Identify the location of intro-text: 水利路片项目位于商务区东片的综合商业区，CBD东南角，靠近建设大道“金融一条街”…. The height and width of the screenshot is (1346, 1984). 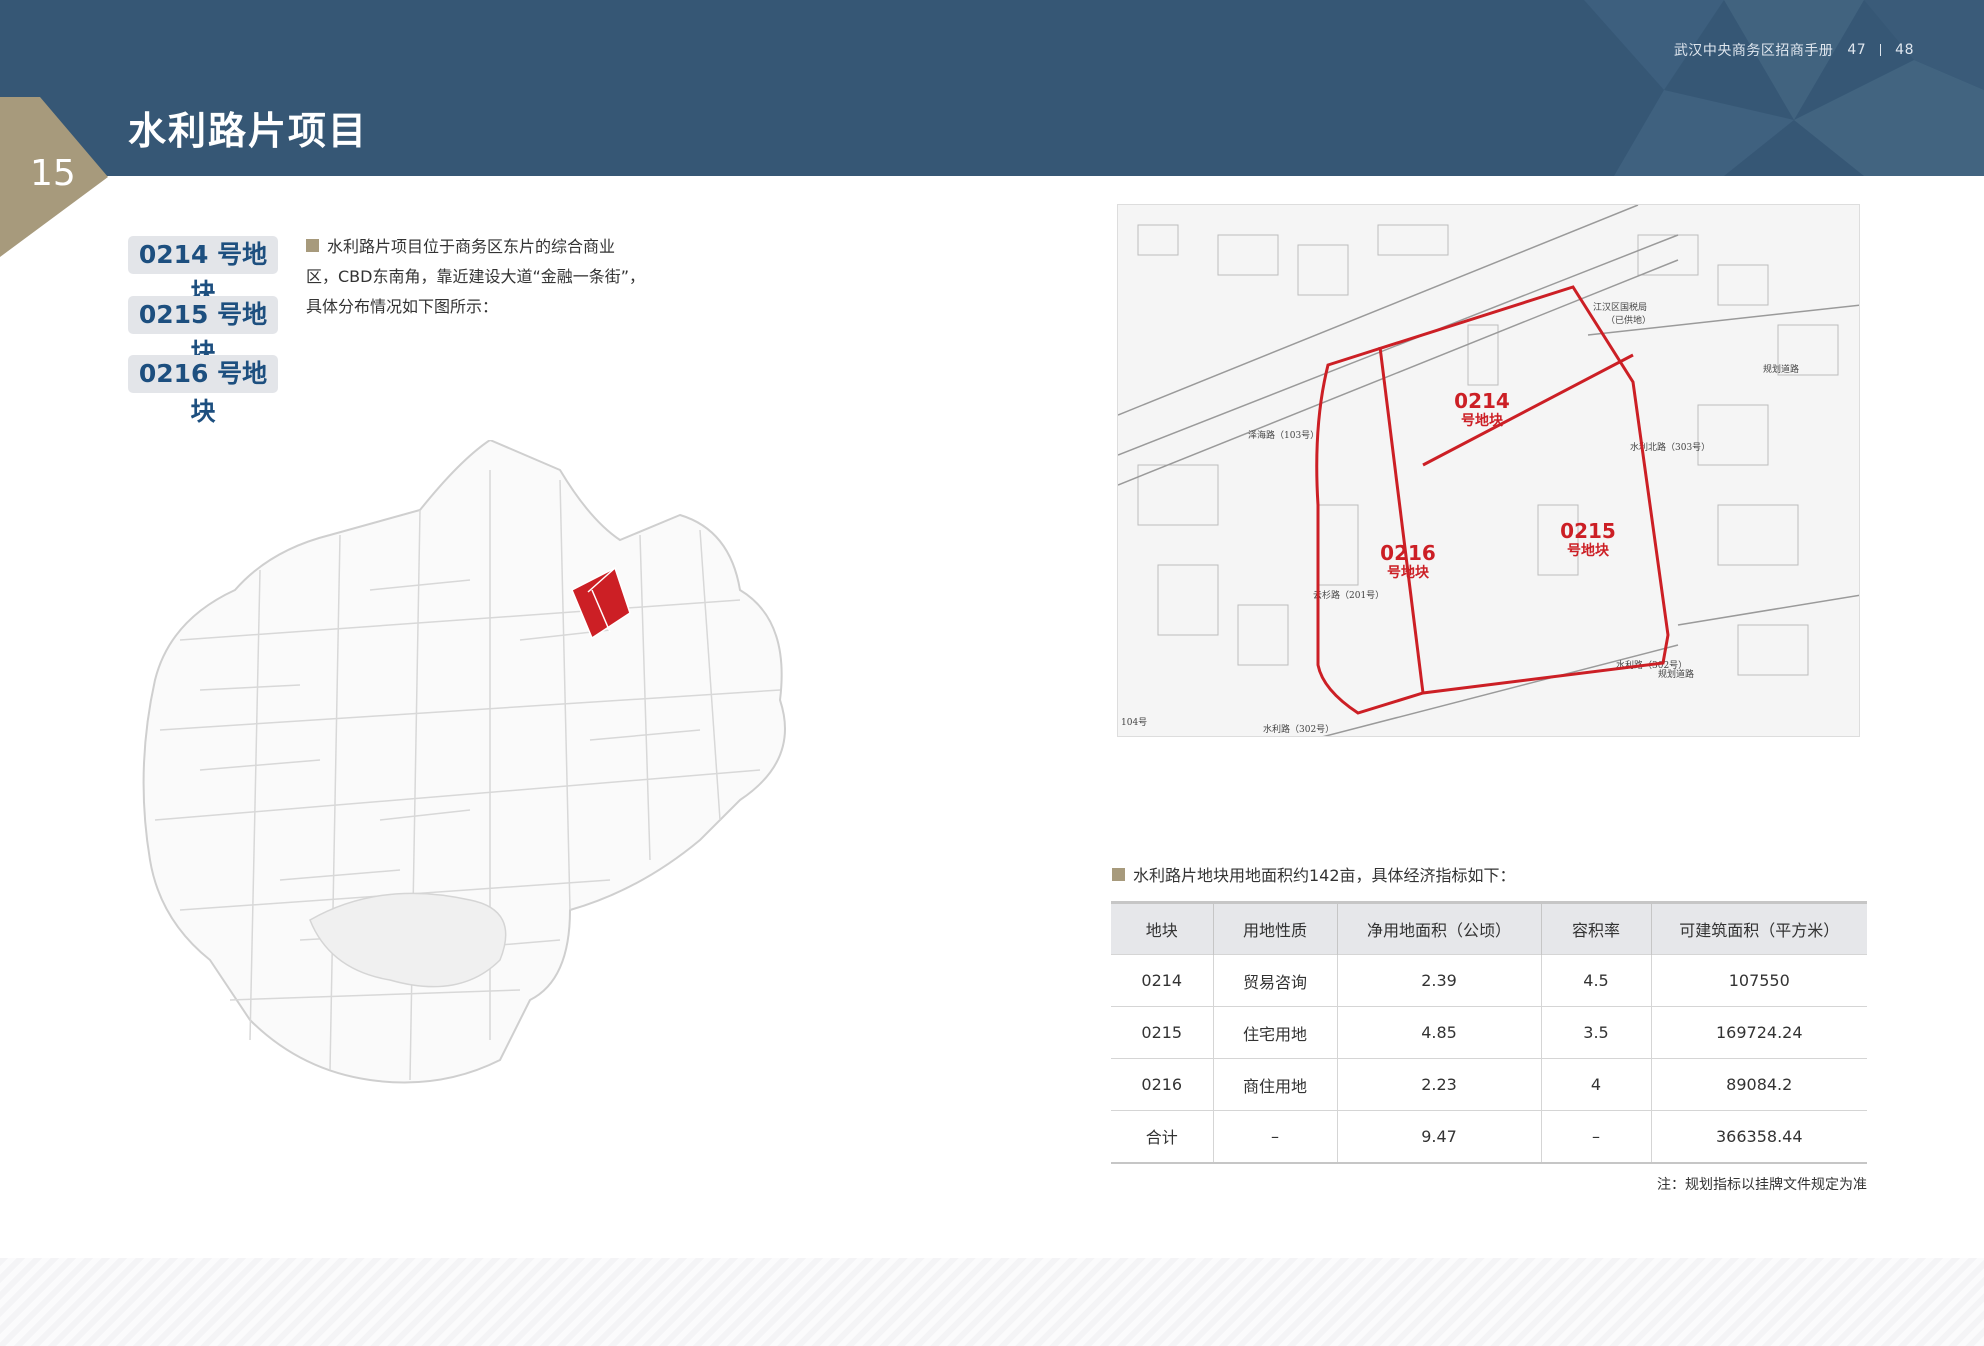
(476, 276).